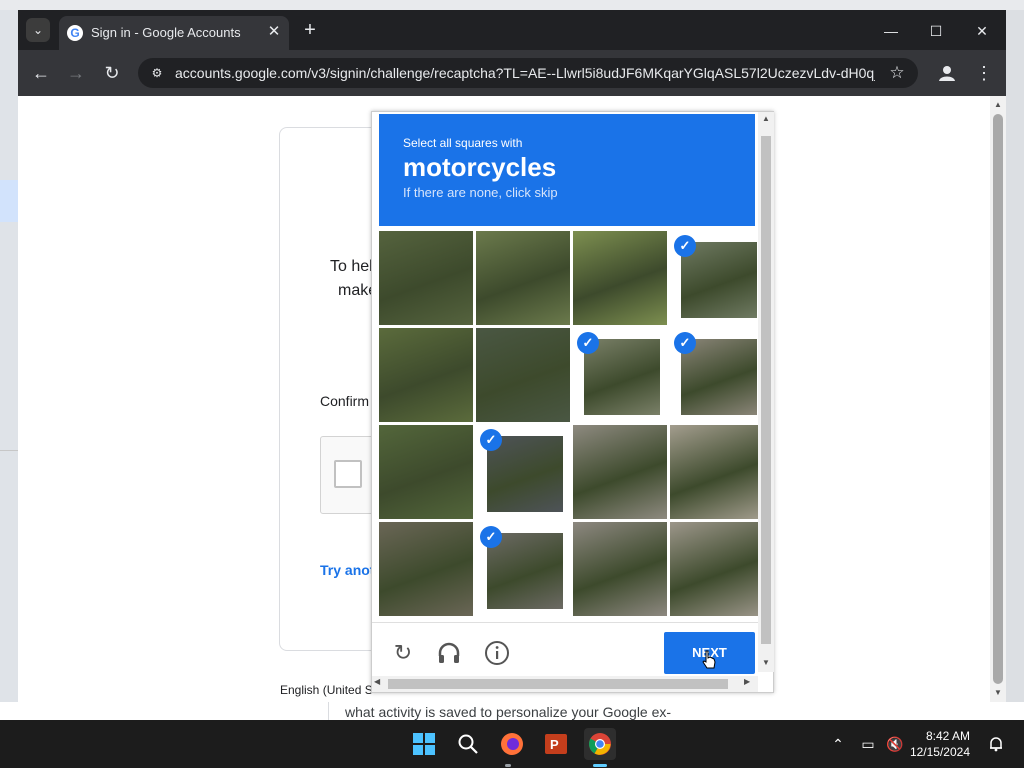 This screenshot has height=768, width=1024. I want to click on signin-message-line1: To hel, so click(351, 266).